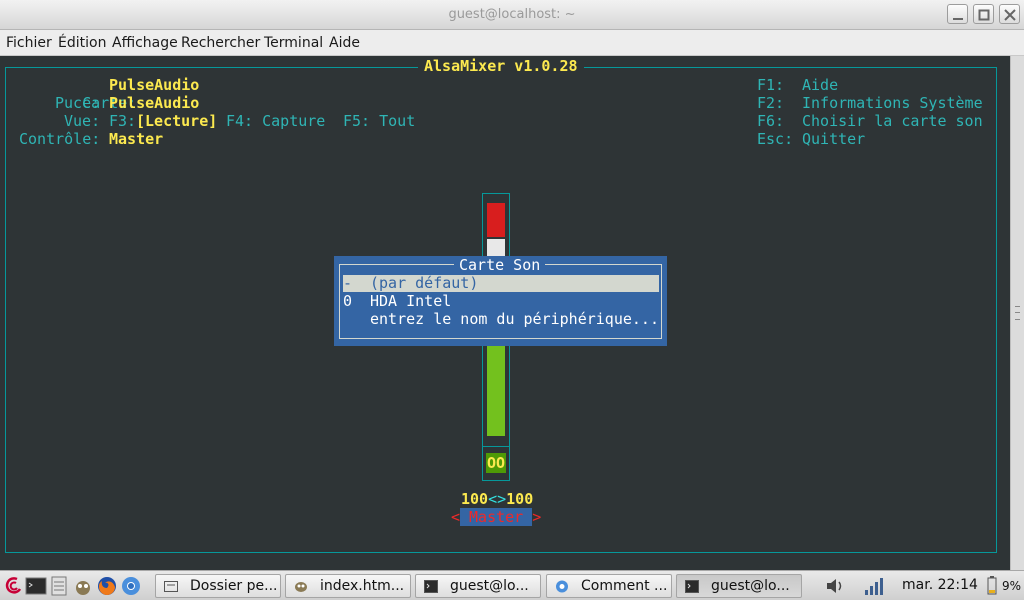 The image size is (1024, 600). What do you see at coordinates (957, 14) in the screenshot?
I see `minimize-button` at bounding box center [957, 14].